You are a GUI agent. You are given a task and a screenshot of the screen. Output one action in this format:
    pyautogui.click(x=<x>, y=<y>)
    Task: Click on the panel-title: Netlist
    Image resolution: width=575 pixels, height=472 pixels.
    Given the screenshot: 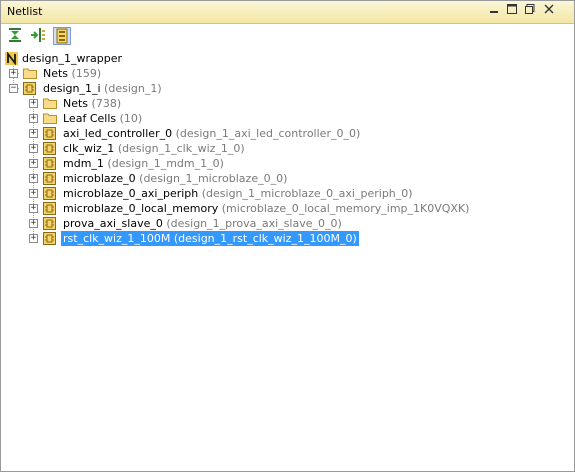 What is the action you would take?
    pyautogui.click(x=25, y=11)
    